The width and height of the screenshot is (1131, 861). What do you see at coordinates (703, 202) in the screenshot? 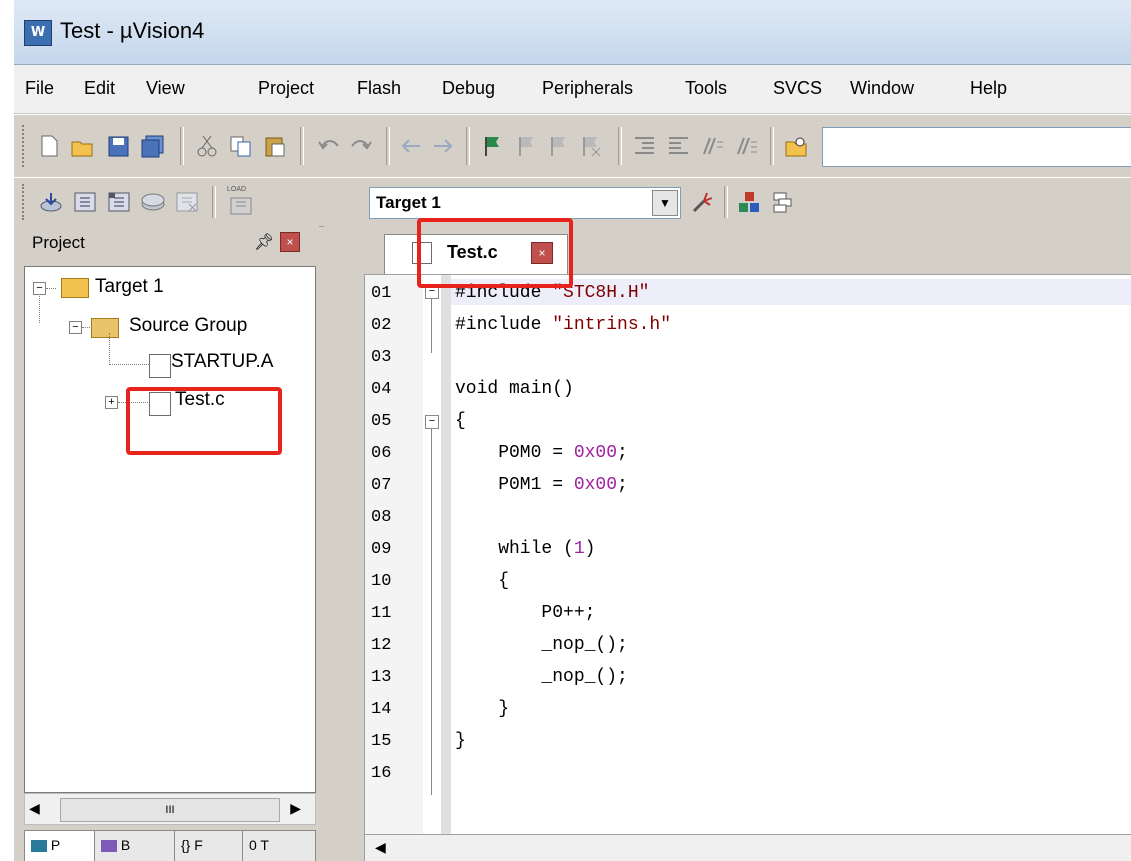
I see `target-options-icon` at bounding box center [703, 202].